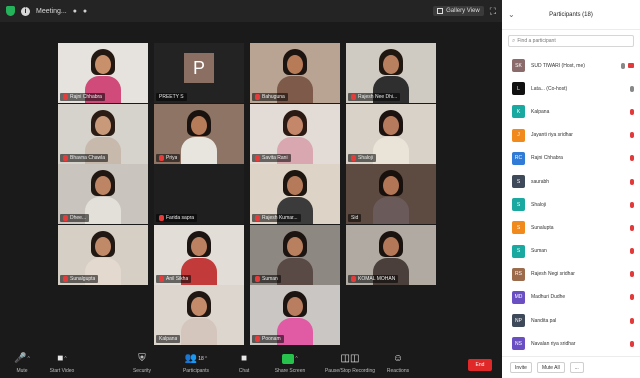  Describe the element at coordinates (86, 97) in the screenshot. I see `participant-name: Rajni Chhabra` at that location.